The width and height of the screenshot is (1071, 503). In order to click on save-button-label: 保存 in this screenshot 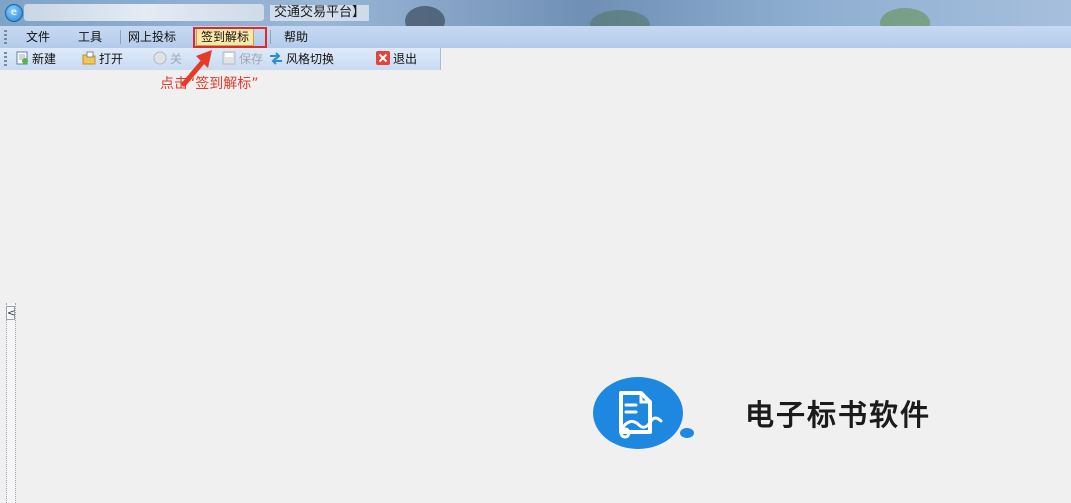, I will do `click(251, 59)`.